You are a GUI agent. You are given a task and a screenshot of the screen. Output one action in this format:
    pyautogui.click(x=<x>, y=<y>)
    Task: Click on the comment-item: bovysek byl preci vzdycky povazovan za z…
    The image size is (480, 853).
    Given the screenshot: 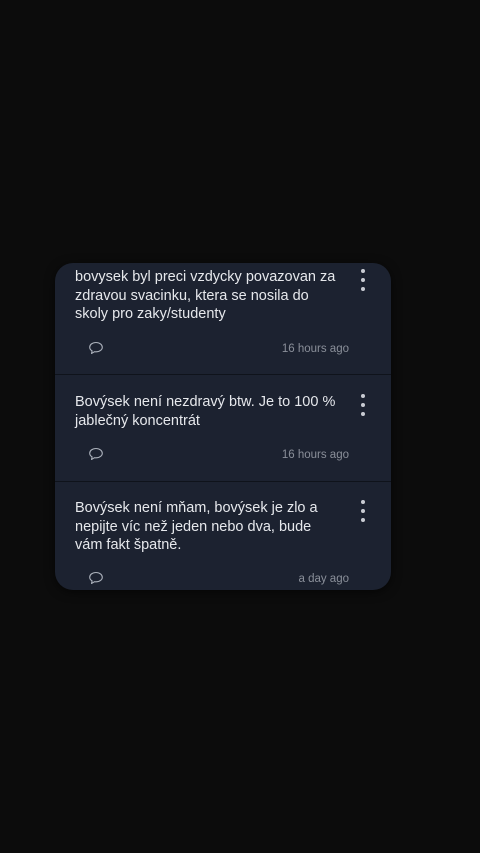 What is the action you would take?
    pyautogui.click(x=223, y=318)
    